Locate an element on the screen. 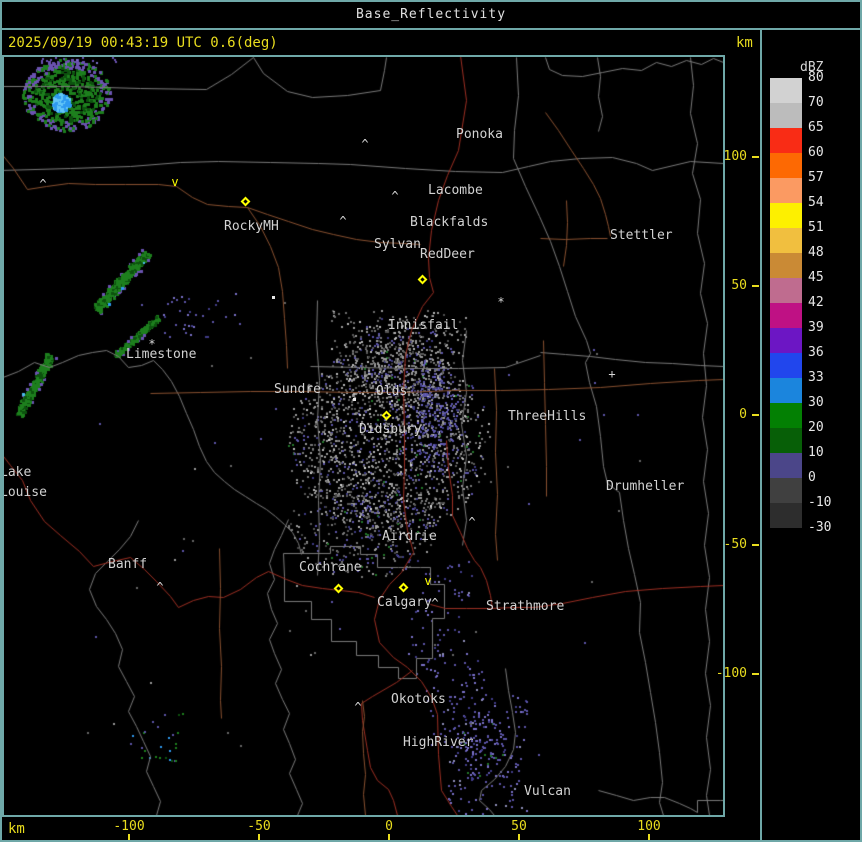 This screenshot has height=842, width=862. bottom-axis: km -100 -50 0 50 100 is located at coordinates (381, 828).